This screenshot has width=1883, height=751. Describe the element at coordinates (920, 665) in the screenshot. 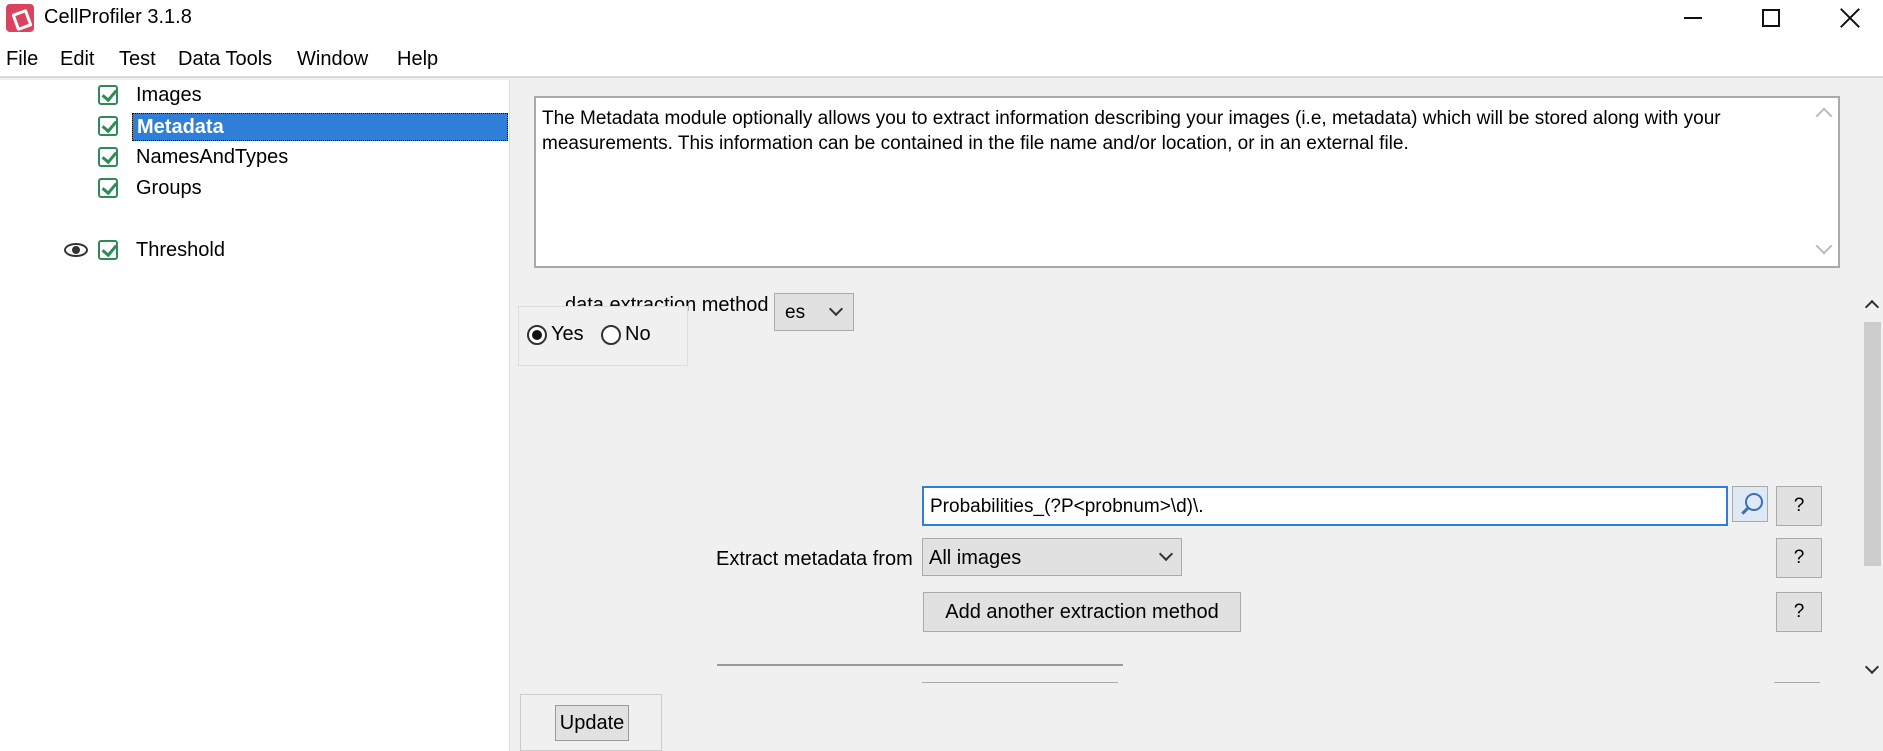

I see `settings-divider` at that location.